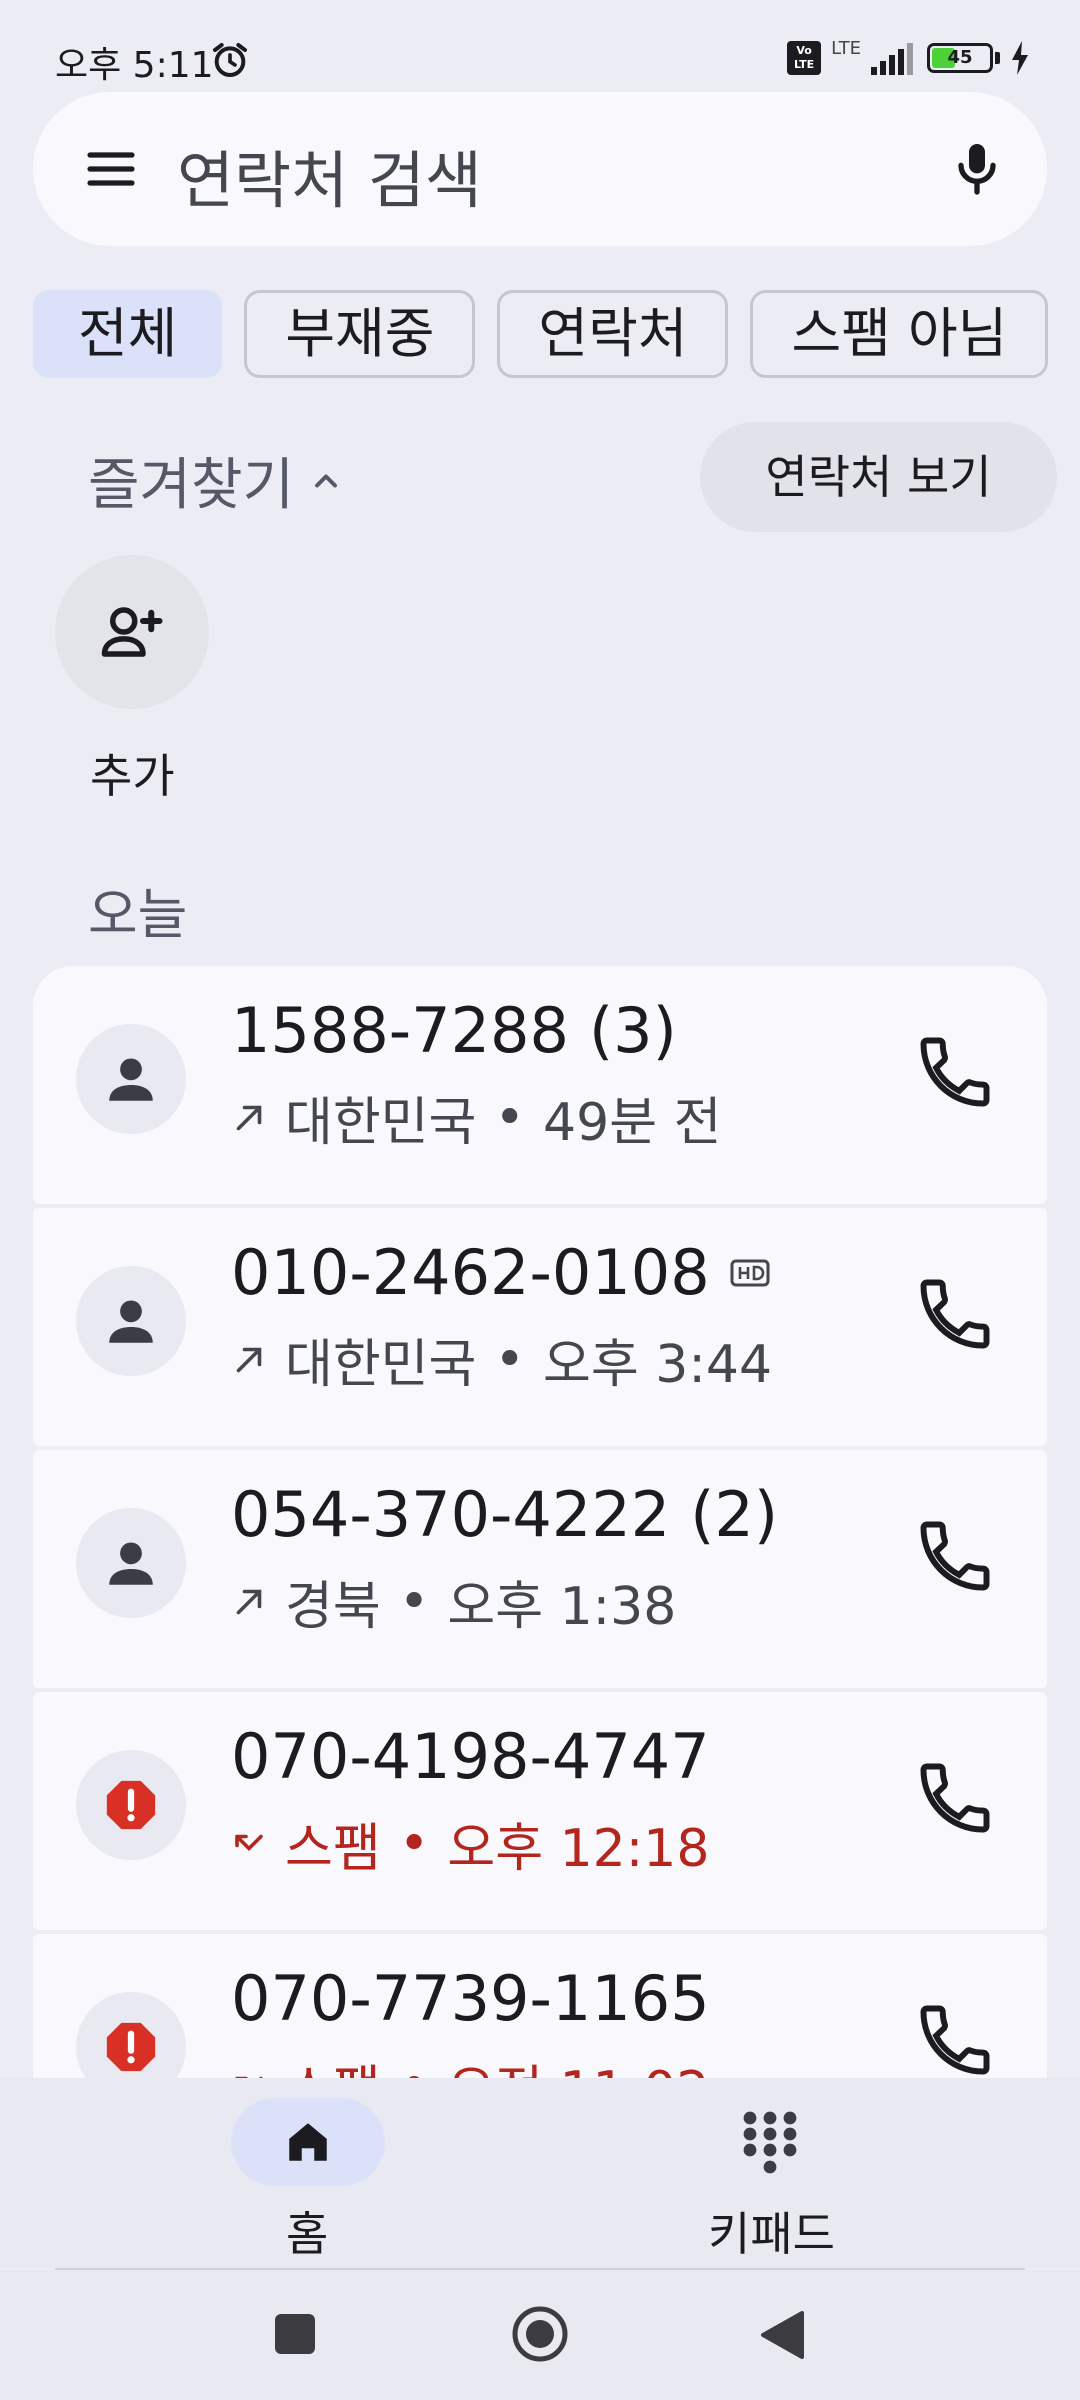 This screenshot has height=2400, width=1080. What do you see at coordinates (134, 65) in the screenshot?
I see `status-time: 오후 5:11` at bounding box center [134, 65].